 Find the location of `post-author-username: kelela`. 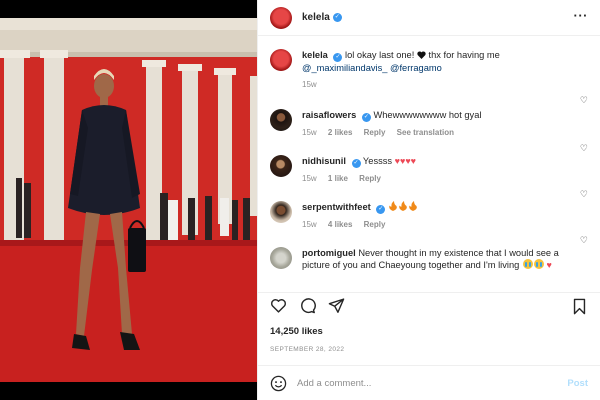

post-author-username: kelela is located at coordinates (316, 17).